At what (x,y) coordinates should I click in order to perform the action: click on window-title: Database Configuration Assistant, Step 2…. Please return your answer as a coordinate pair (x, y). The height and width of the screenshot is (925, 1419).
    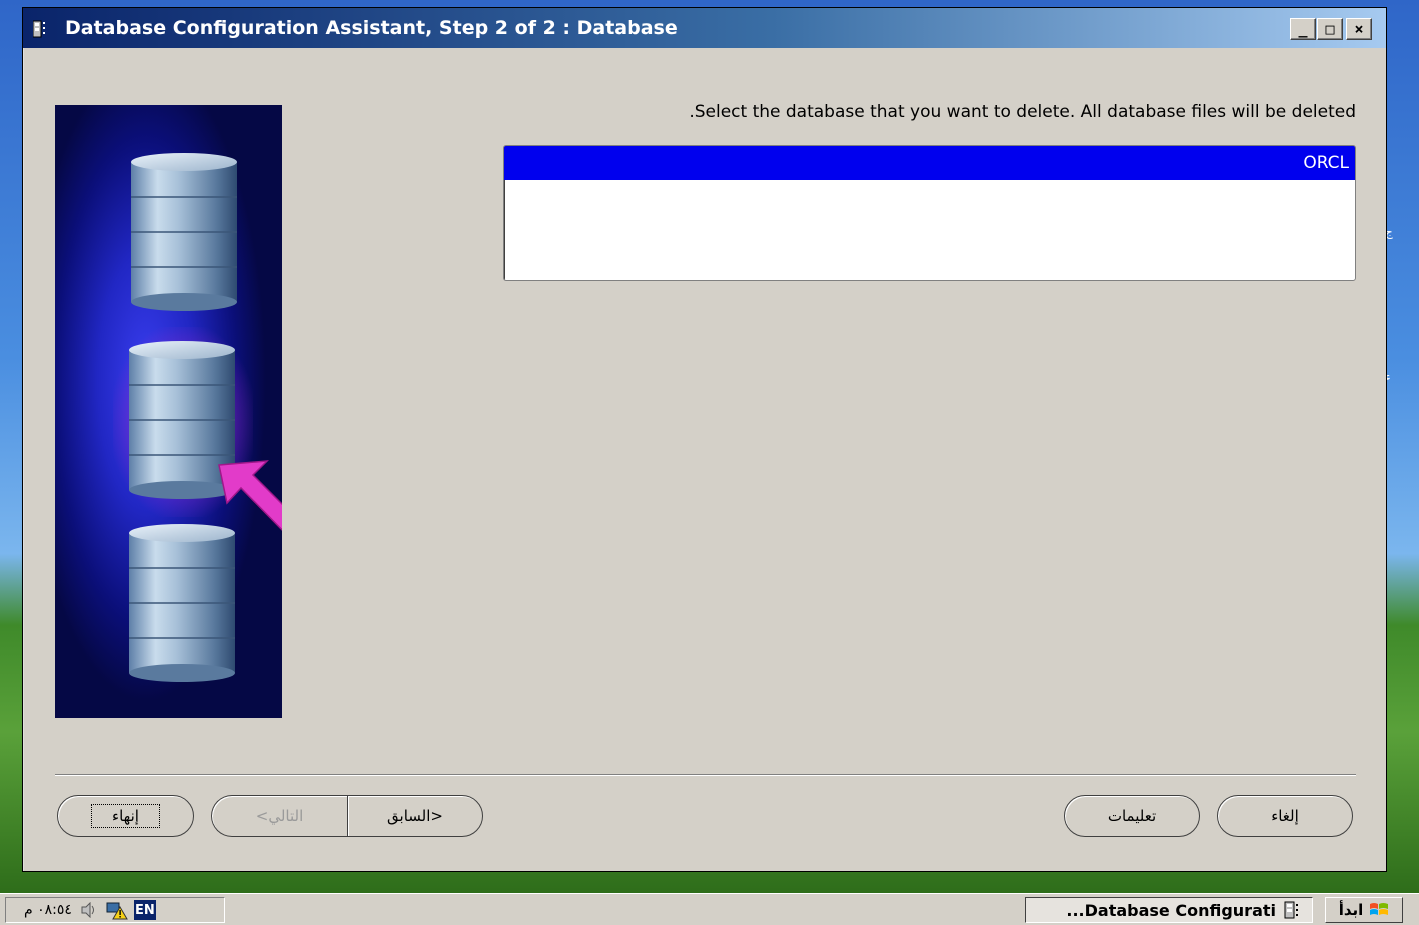
    Looking at the image, I should click on (371, 28).